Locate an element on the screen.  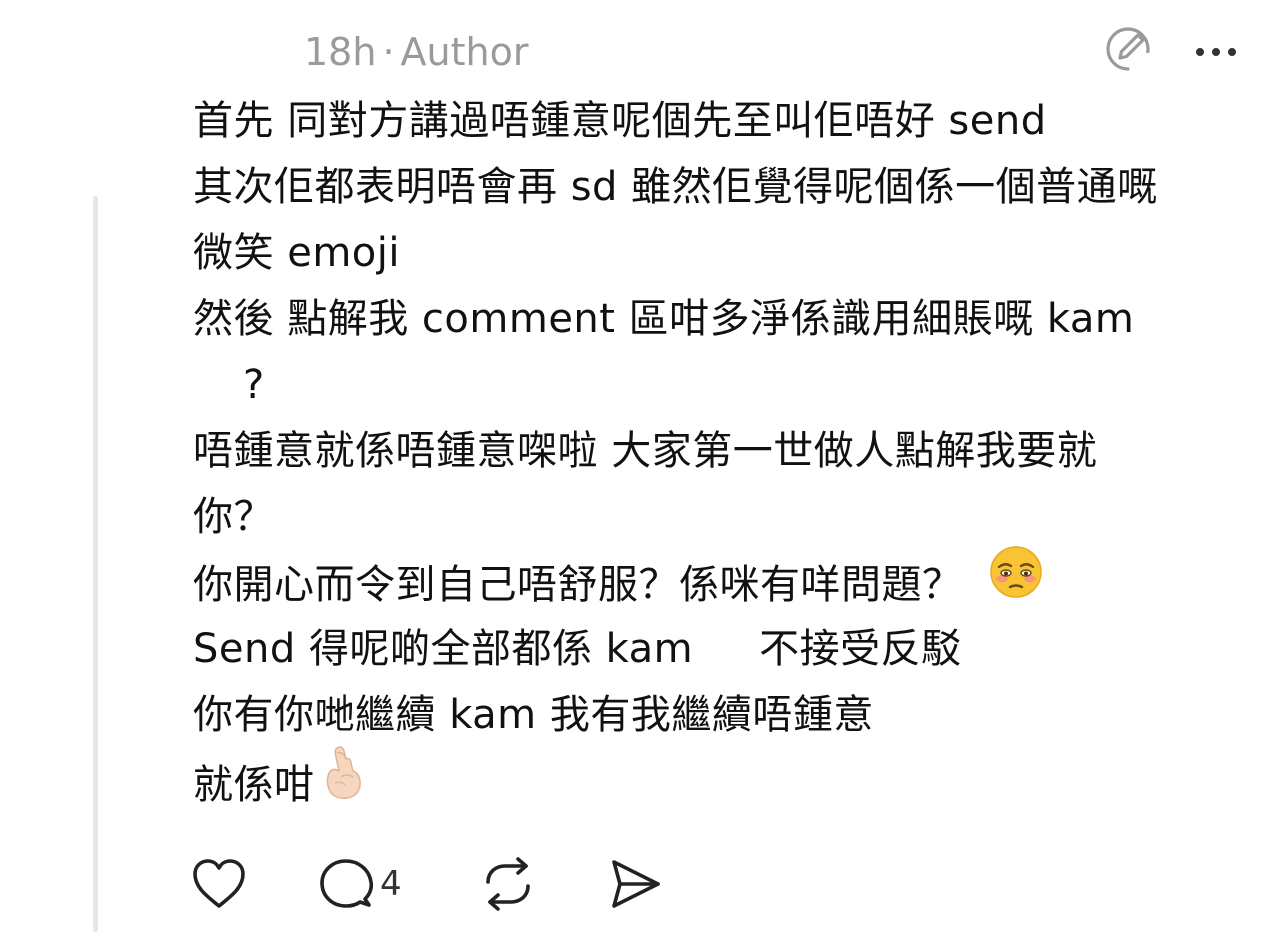
edit-button is located at coordinates (1129, 49).